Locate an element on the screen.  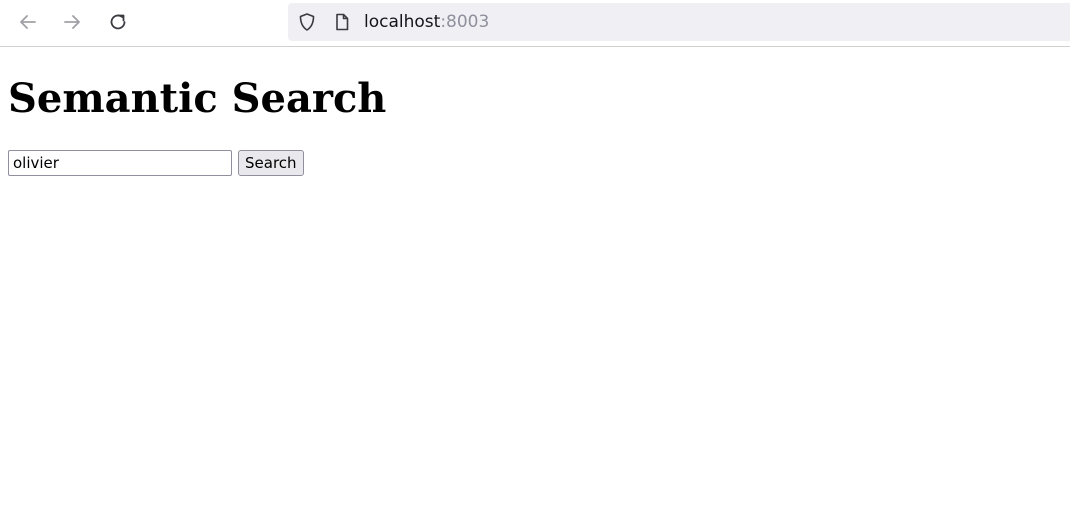
browser-toolbar: localhost:8003 is located at coordinates (535, 23).